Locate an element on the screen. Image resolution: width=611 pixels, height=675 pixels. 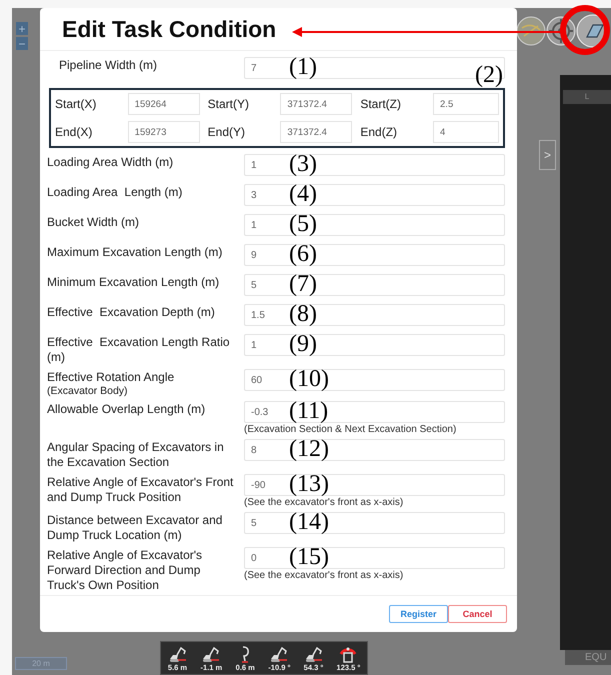
field-label: Relative Angle of Excavator's Front and Dump Truck Position is located at coordinates (140, 490).